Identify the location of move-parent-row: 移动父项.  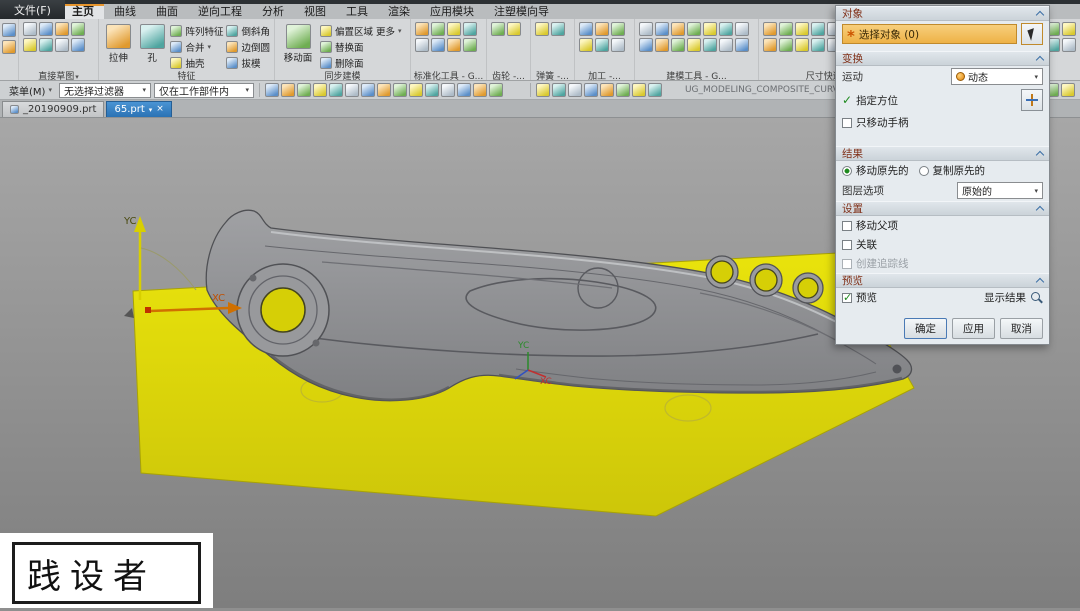
(942, 225).